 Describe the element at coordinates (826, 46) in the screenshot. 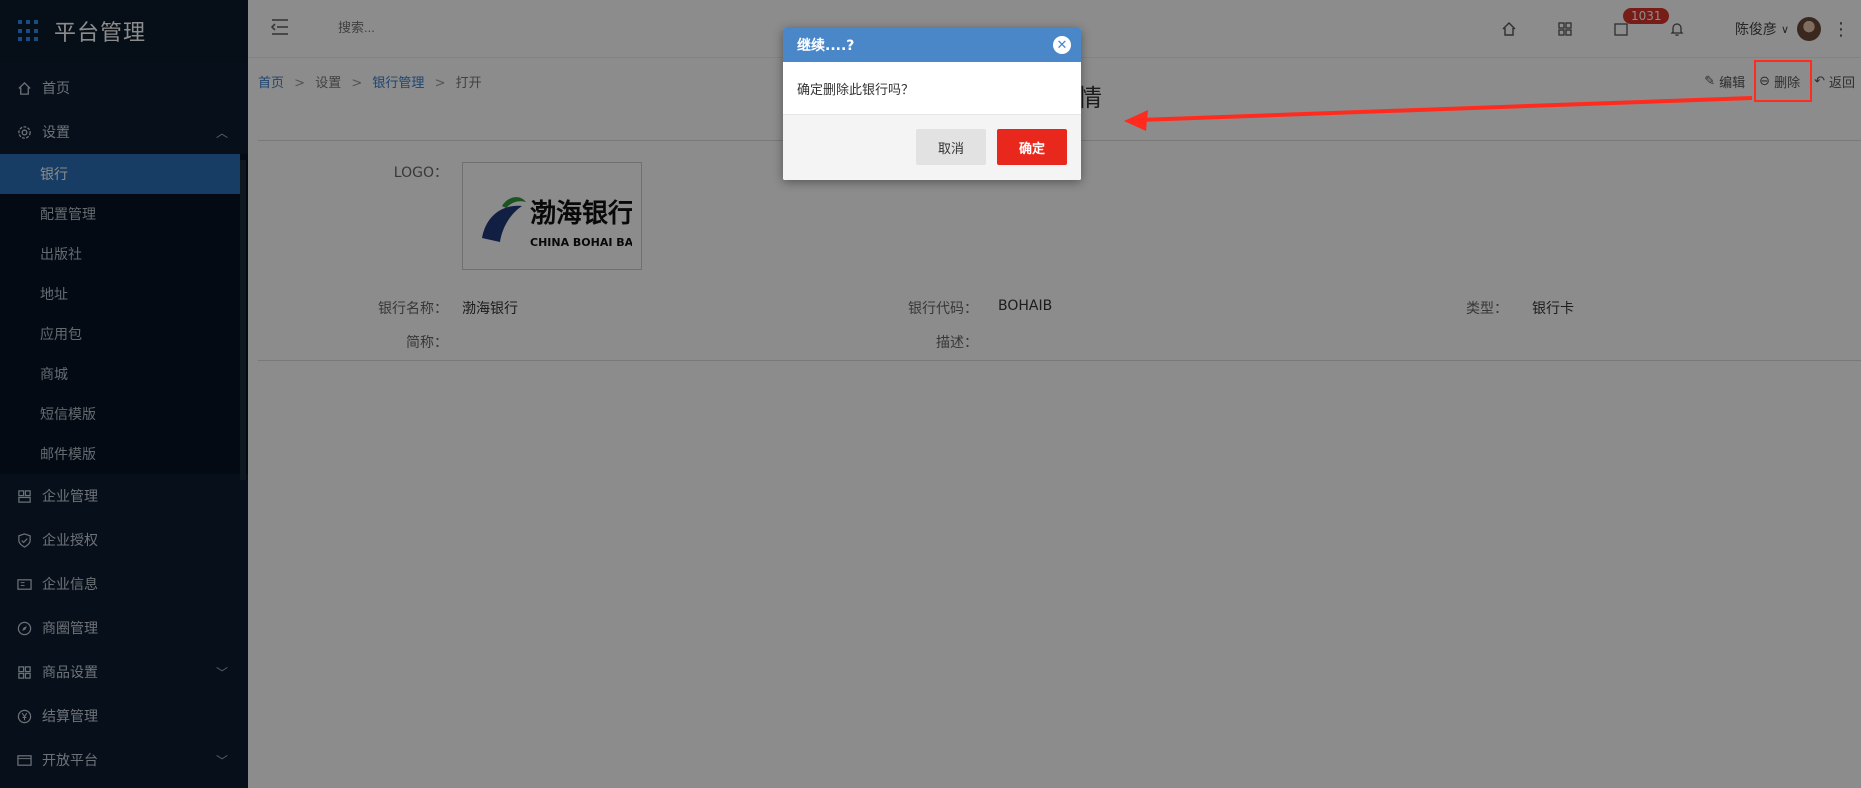

I see `dialog-title: 继续....?` at that location.